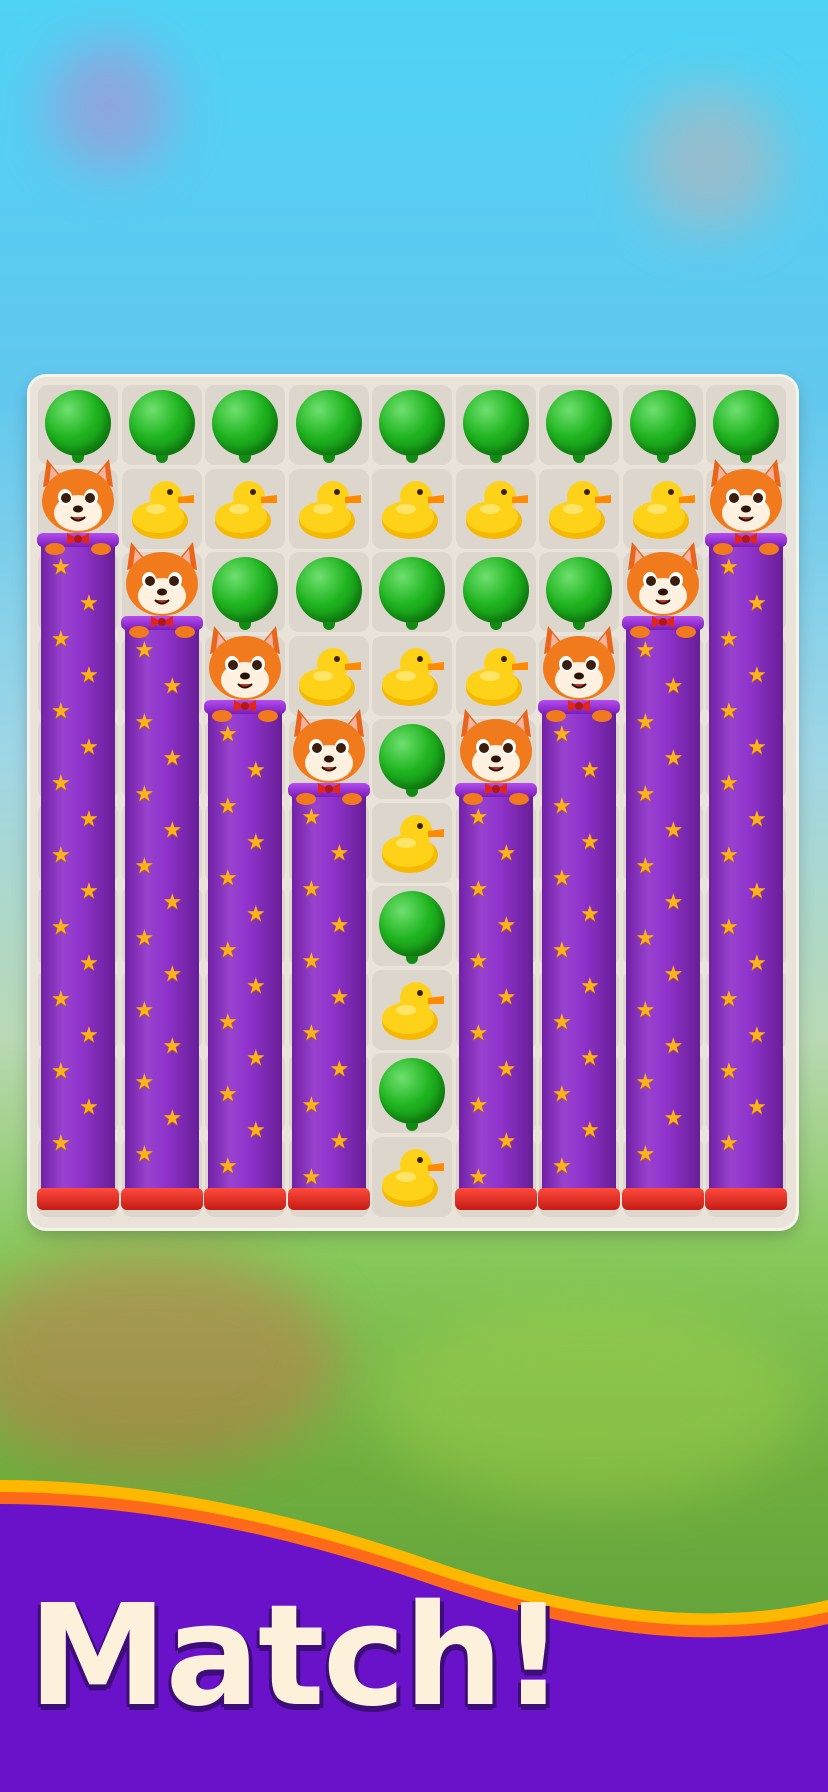 The image size is (828, 1792). What do you see at coordinates (746, 871) in the screenshot?
I see `star-pillar: ★ ★ ★ ★ ★ ★ ★ ★ ★ ★ ★ ★ ★ ★ ★ ★ ★` at bounding box center [746, 871].